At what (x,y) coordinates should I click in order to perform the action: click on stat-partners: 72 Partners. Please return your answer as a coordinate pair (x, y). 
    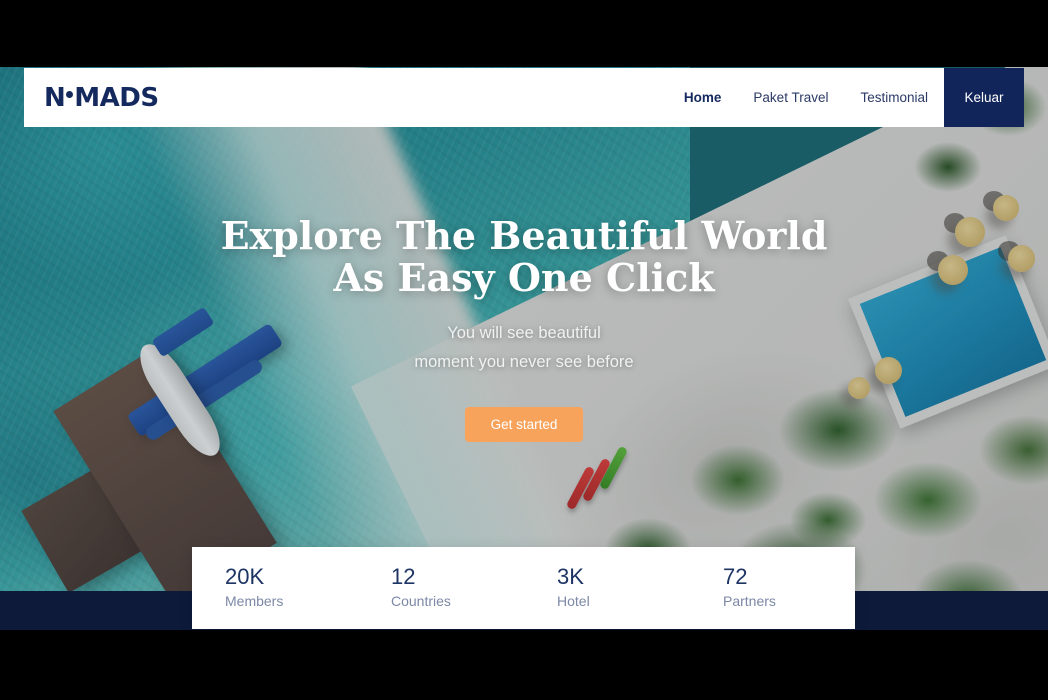
    Looking at the image, I should click on (773, 588).